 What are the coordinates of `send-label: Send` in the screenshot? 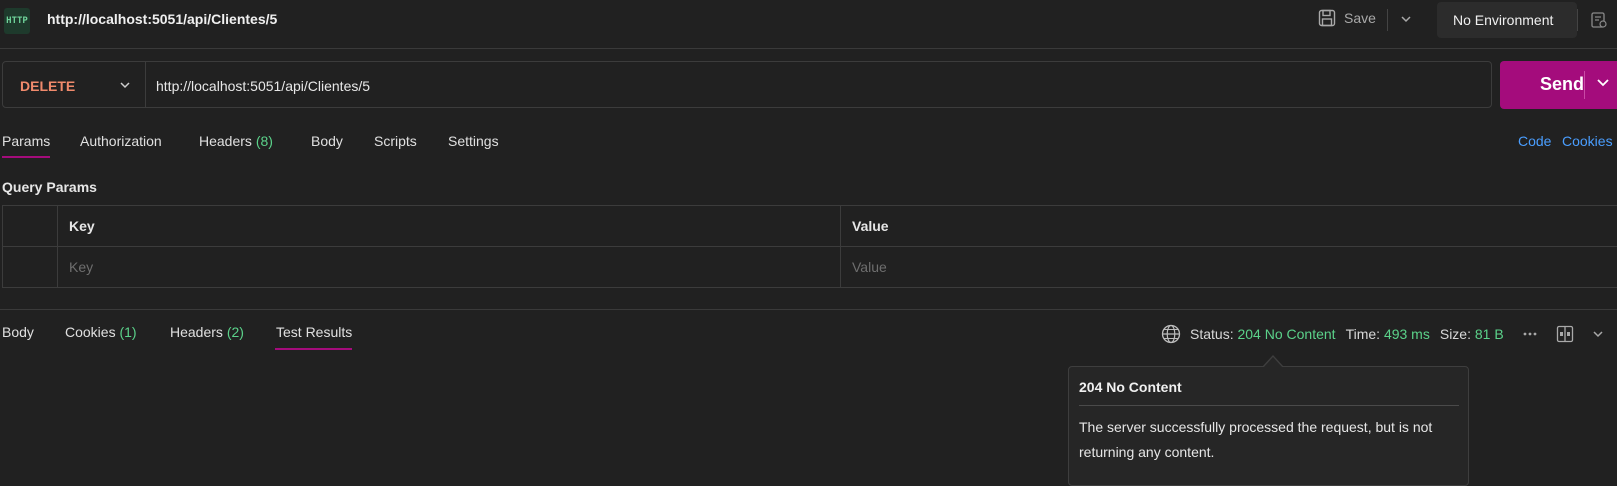 It's located at (1562, 84).